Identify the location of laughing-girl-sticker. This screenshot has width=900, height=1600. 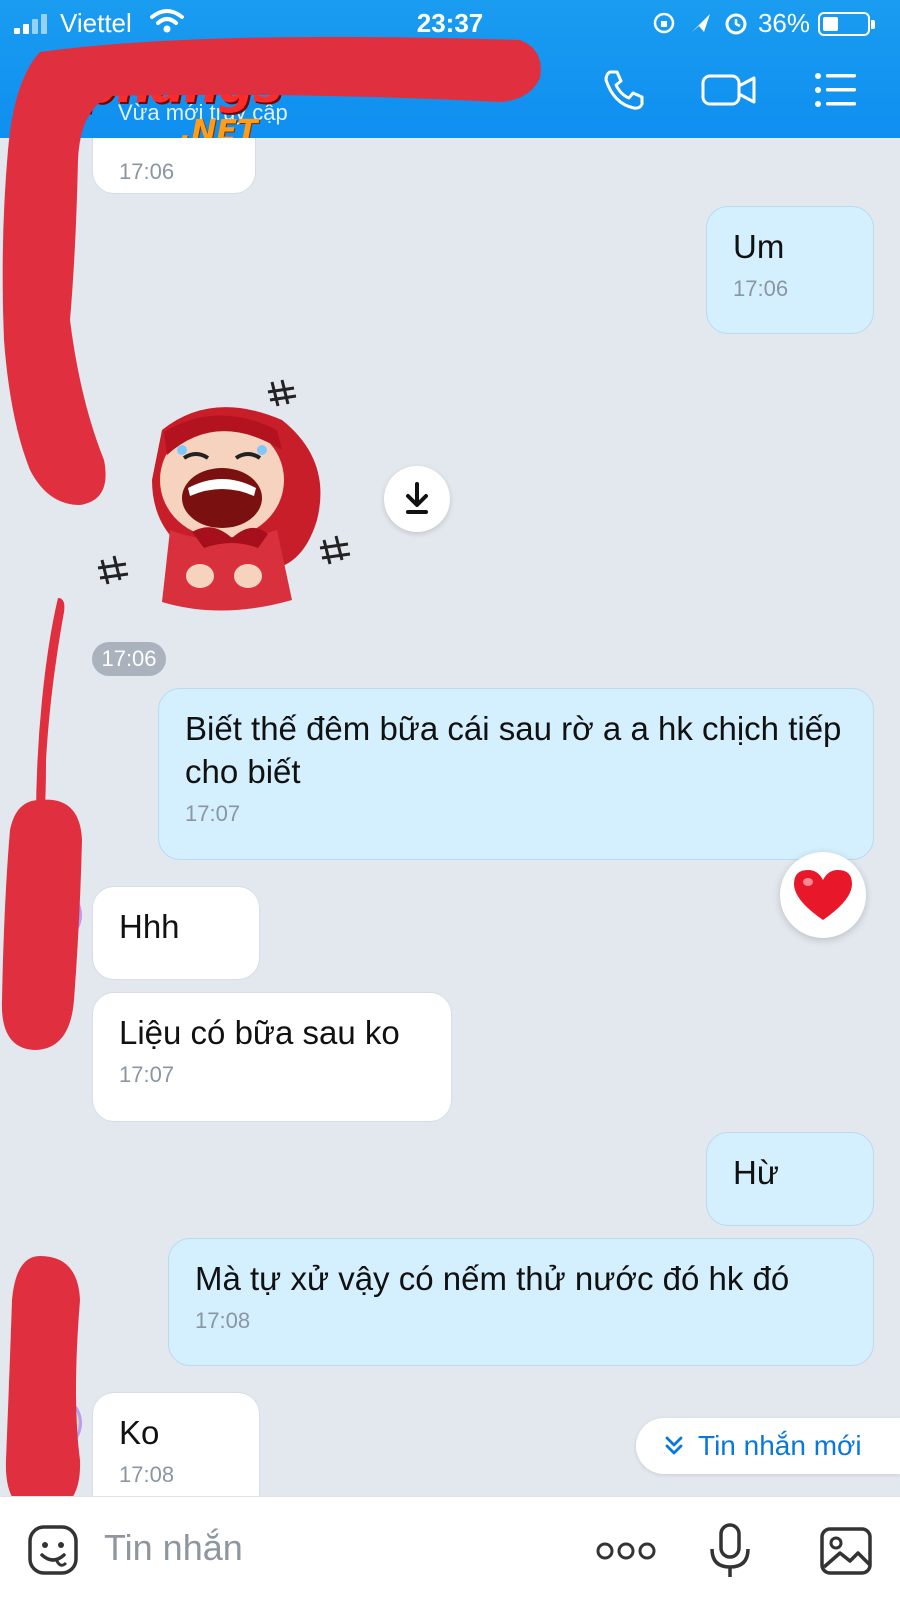
(237, 500).